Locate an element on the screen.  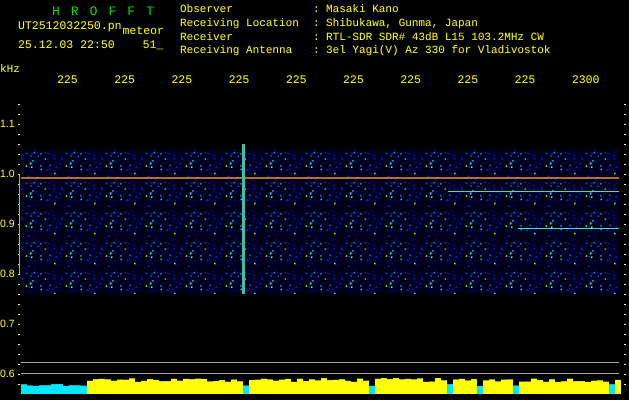
frequency-label: 0.8 is located at coordinates (8, 274).